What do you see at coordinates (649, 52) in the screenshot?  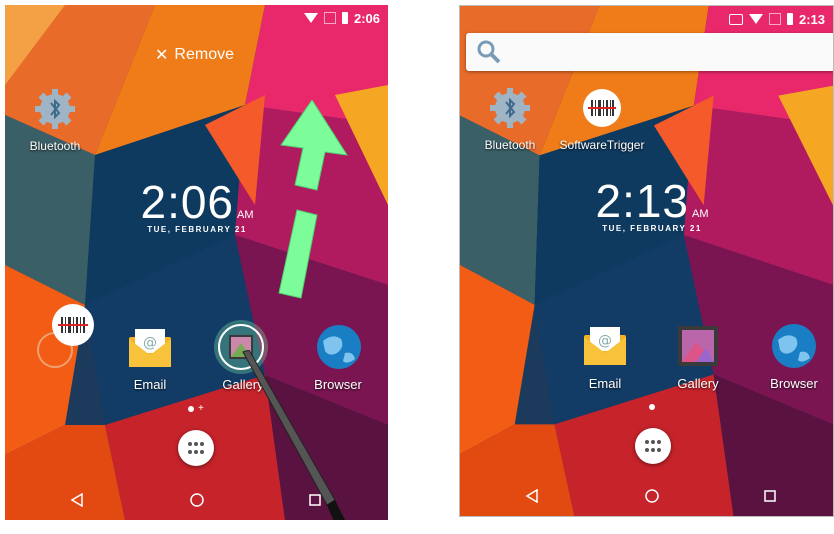 I see `google-search-bar` at bounding box center [649, 52].